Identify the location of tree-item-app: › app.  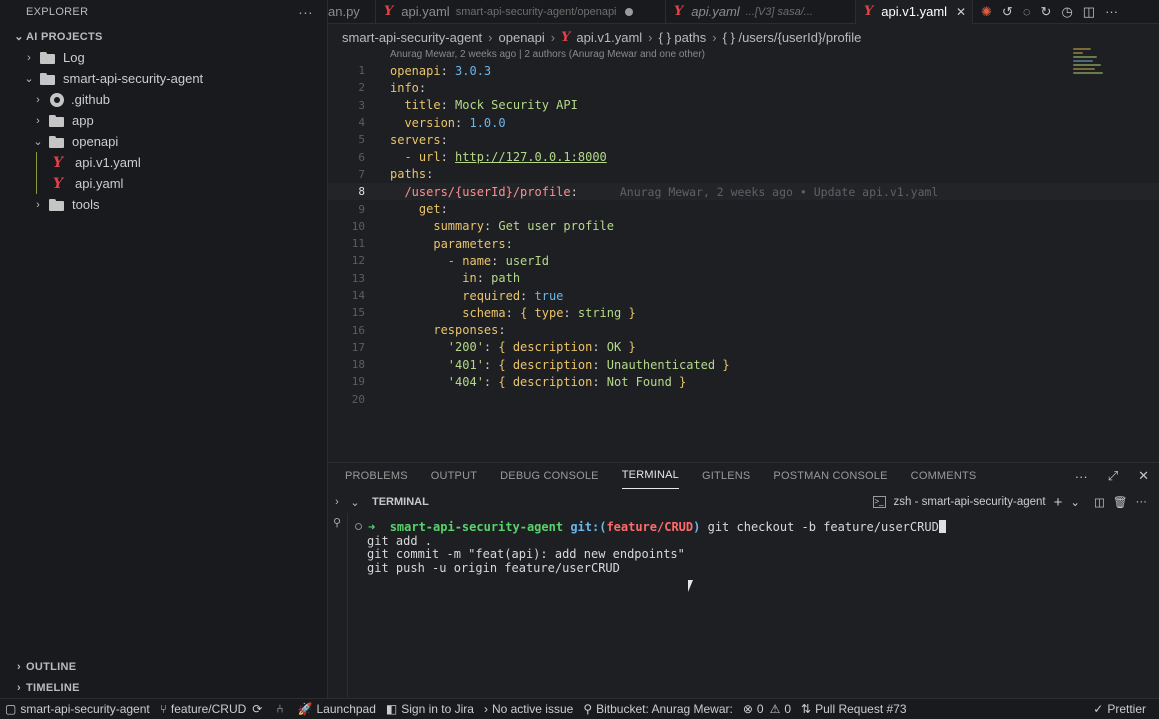
(163, 120).